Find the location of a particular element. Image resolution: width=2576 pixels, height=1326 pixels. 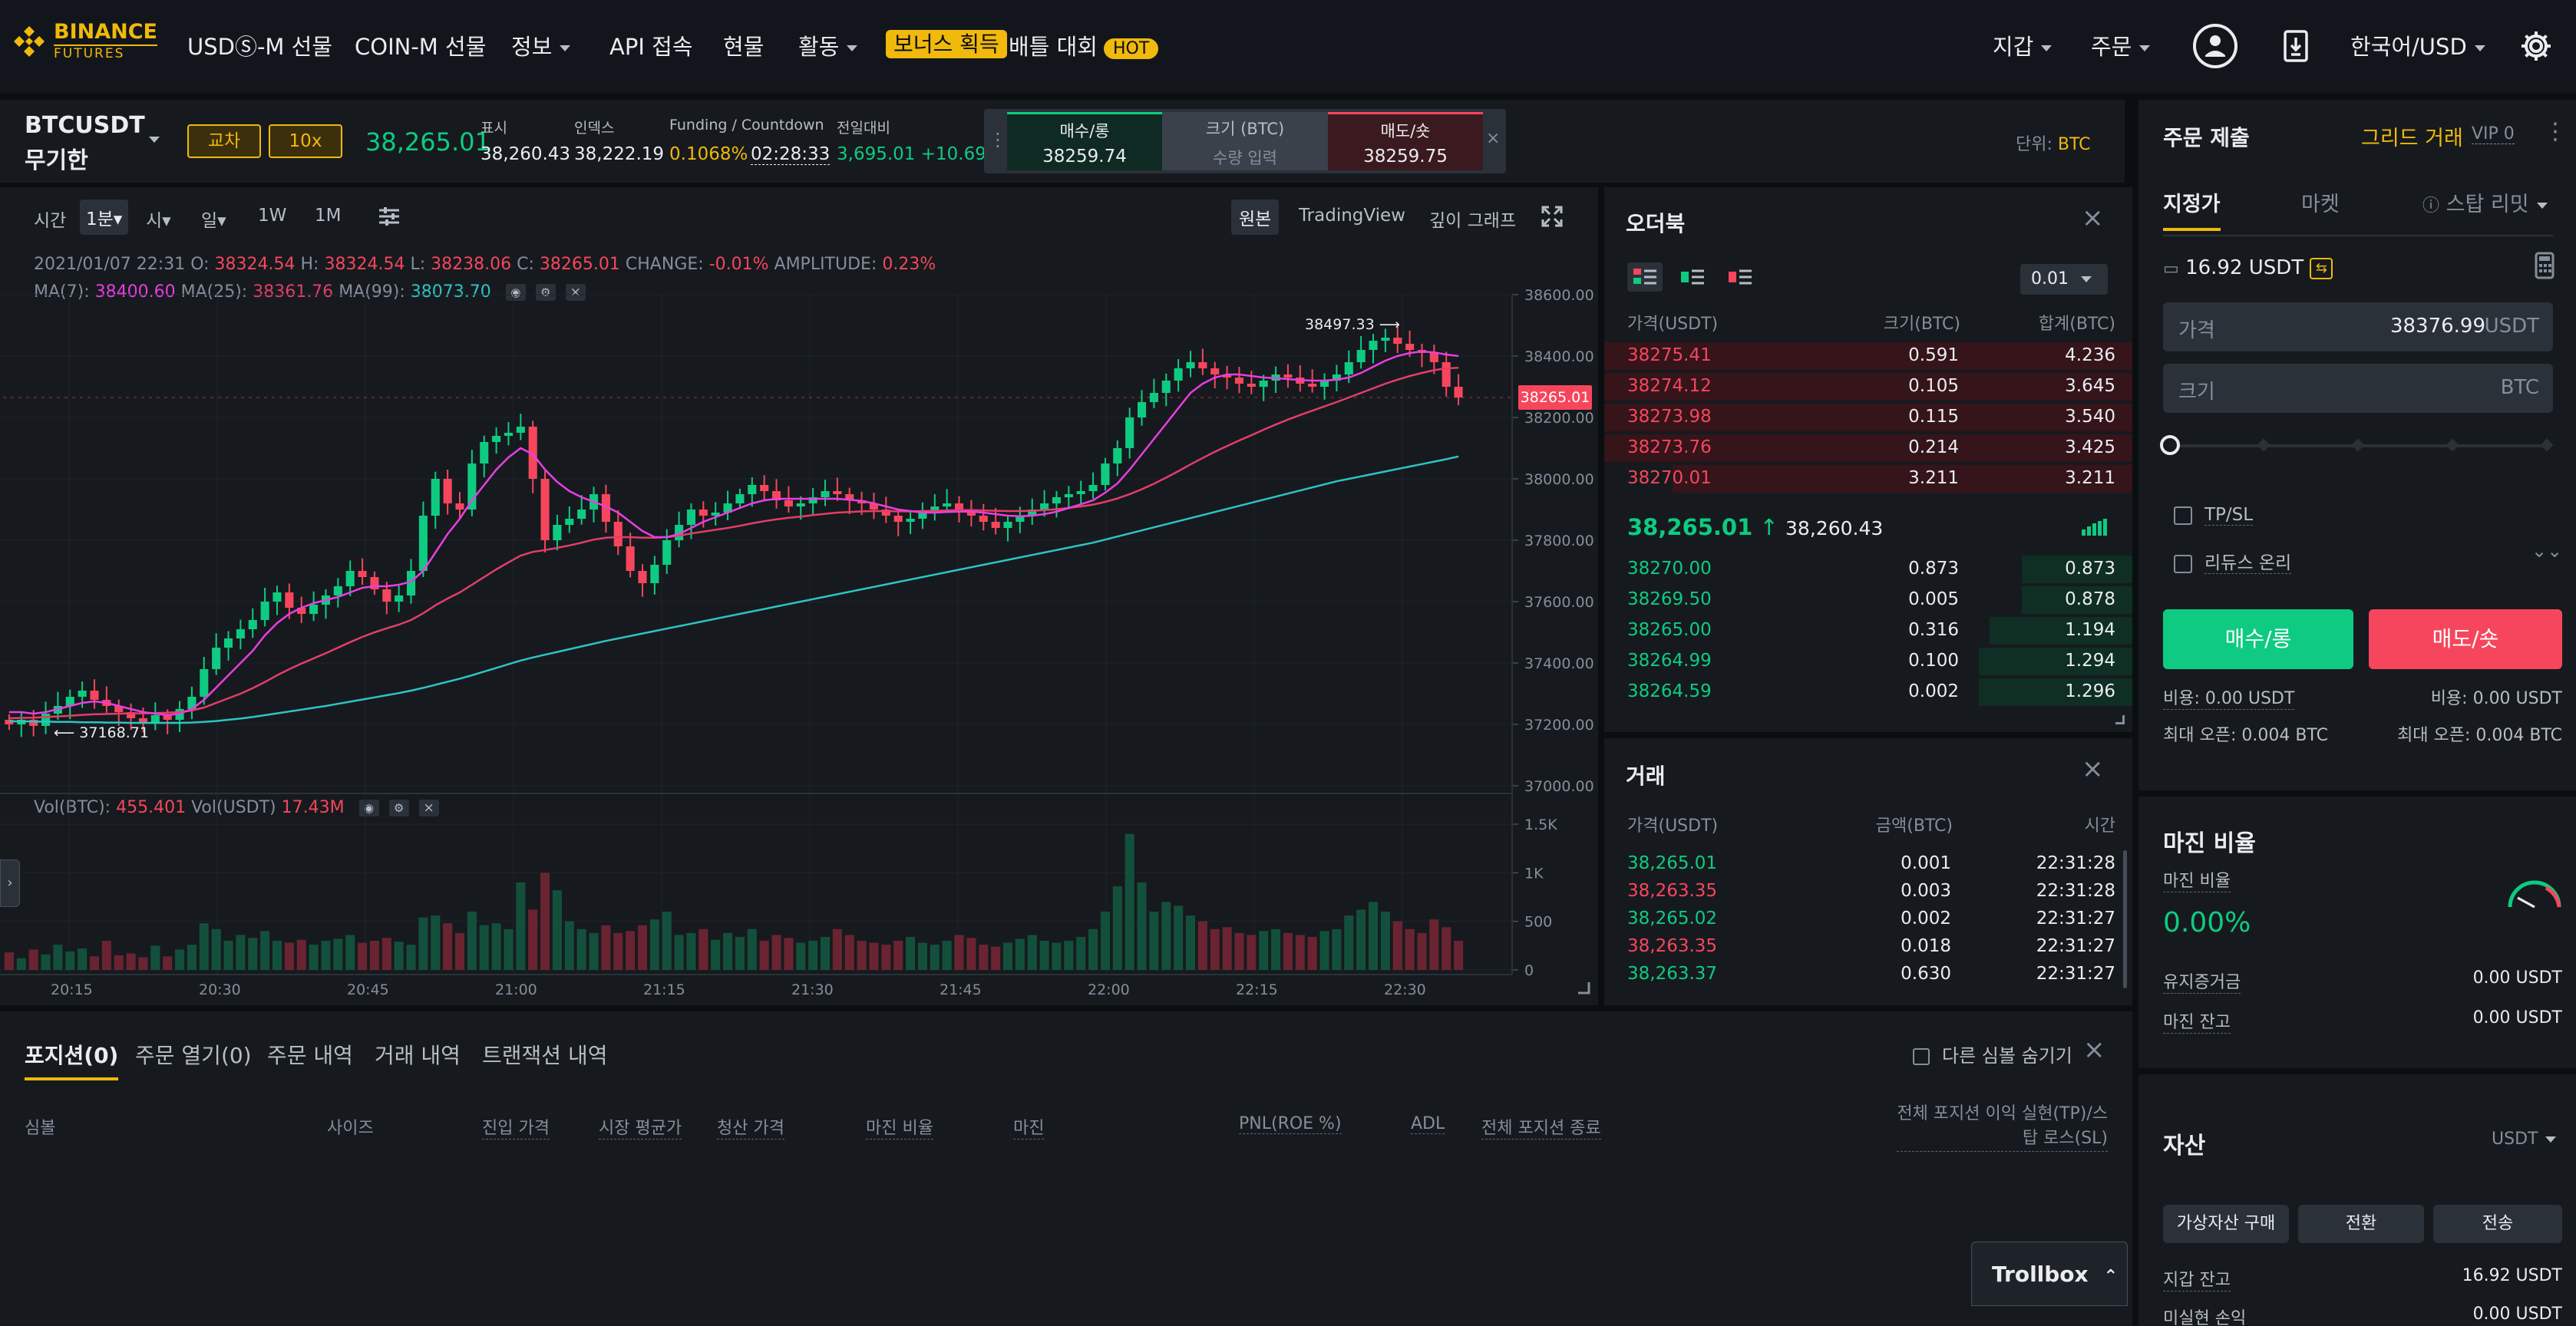

size-slider-handle is located at coordinates (2170, 445).